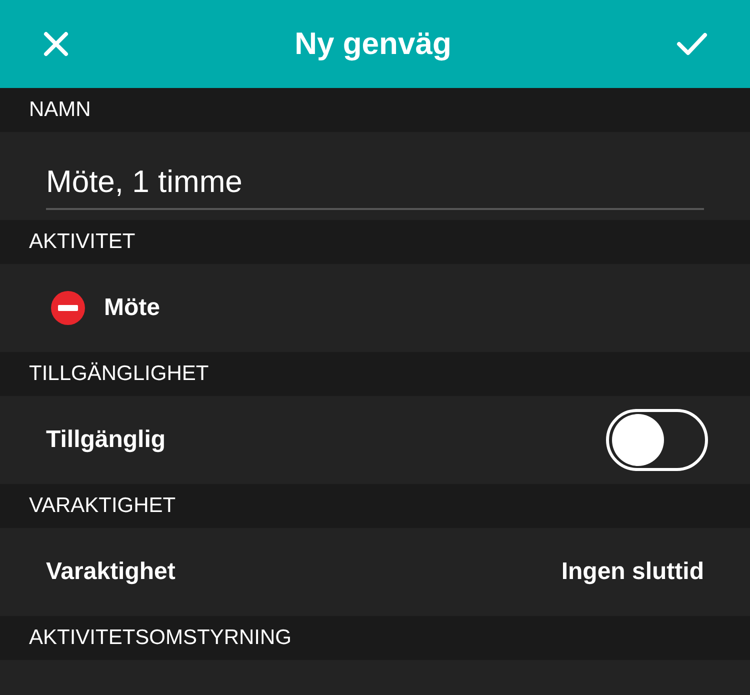  What do you see at coordinates (68, 308) in the screenshot?
I see `no-entry-icon` at bounding box center [68, 308].